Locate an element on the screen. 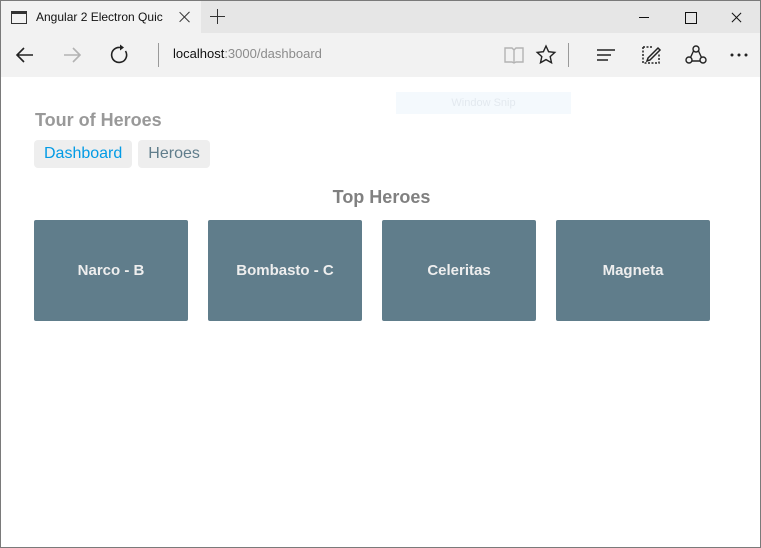 This screenshot has height=548, width=761. hero-name: Celeritas is located at coordinates (459, 270).